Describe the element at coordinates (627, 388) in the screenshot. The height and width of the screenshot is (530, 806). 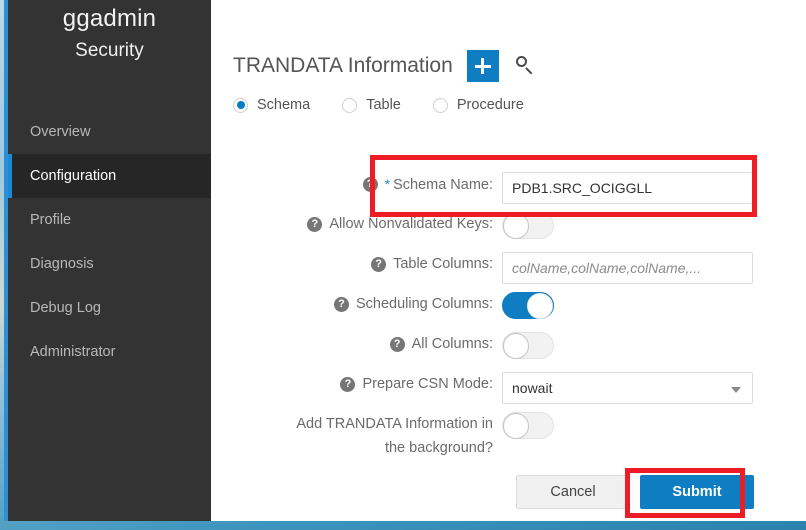
I see `prepare-csn-mode-select: nowait` at that location.